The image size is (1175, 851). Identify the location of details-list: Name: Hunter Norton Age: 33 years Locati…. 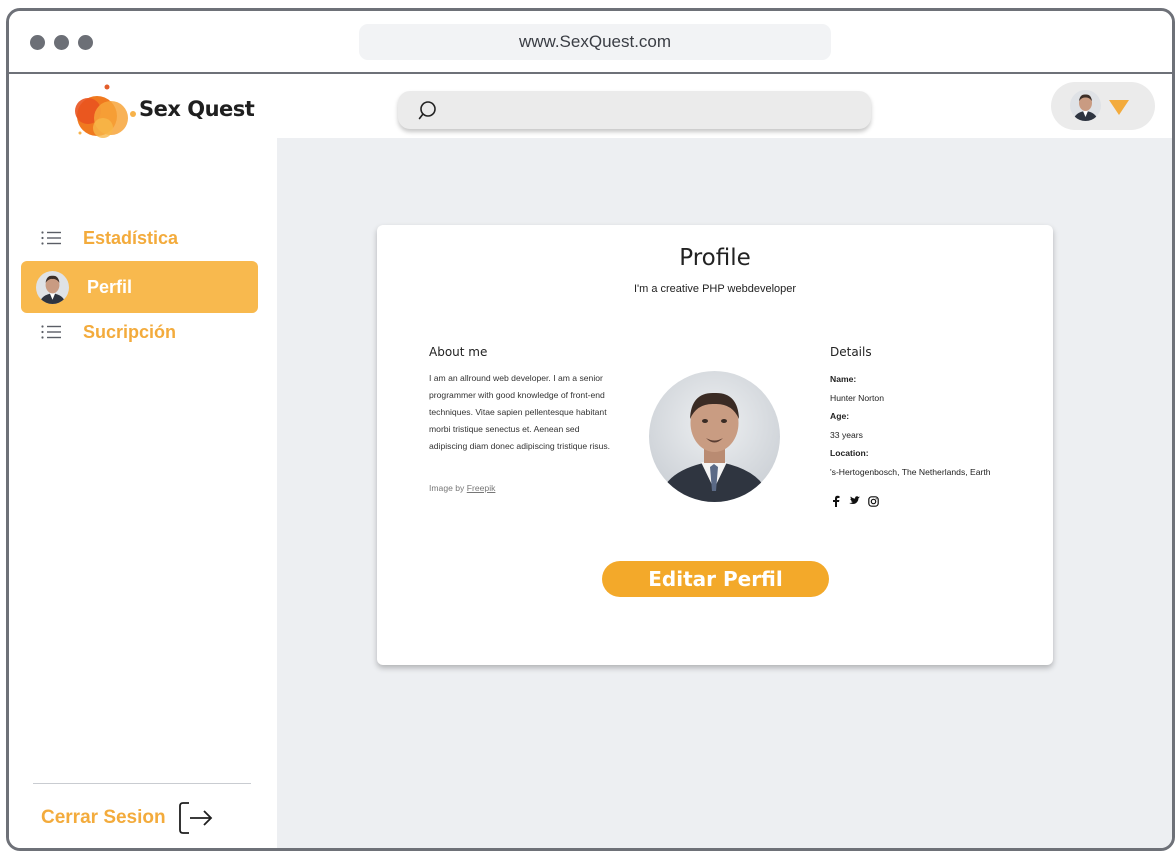
(930, 425).